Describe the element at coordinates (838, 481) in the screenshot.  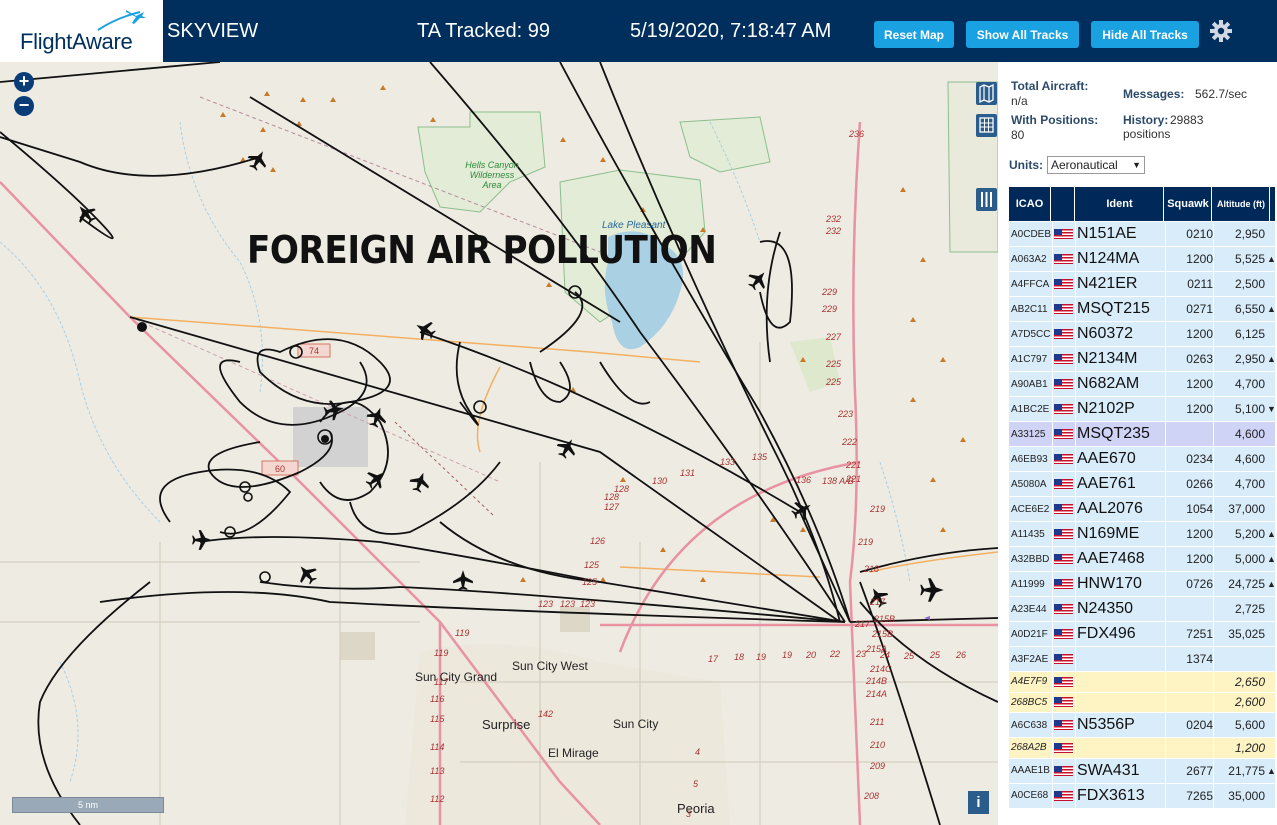
I see `svg-text: 138 A/B` at that location.